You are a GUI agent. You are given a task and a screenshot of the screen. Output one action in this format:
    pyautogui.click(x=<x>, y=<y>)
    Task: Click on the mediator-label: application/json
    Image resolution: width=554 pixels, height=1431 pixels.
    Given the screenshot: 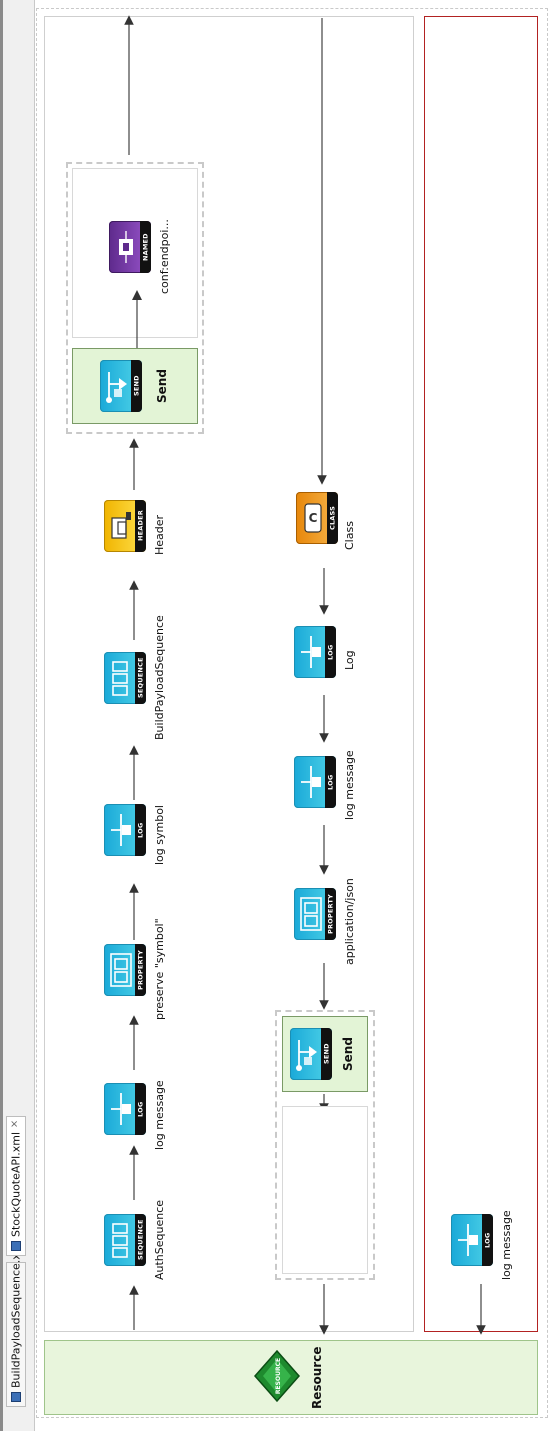 What is the action you would take?
    pyautogui.click(x=349, y=921)
    